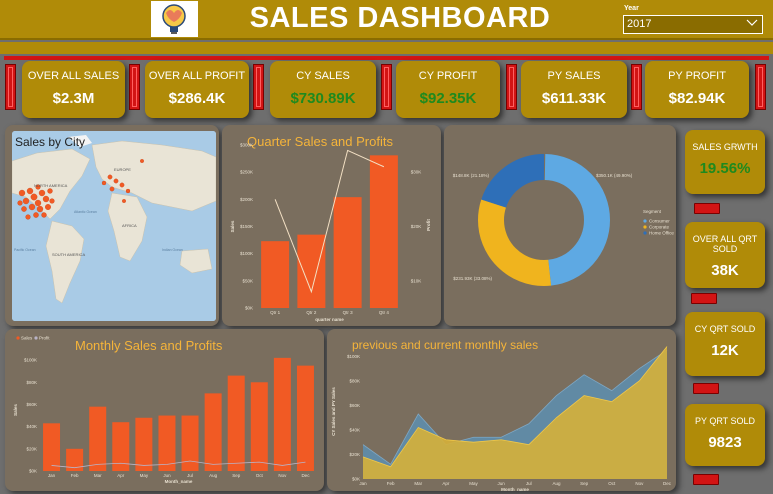 The width and height of the screenshot is (773, 494). I want to click on y-tick-label: $150K, so click(246, 226).